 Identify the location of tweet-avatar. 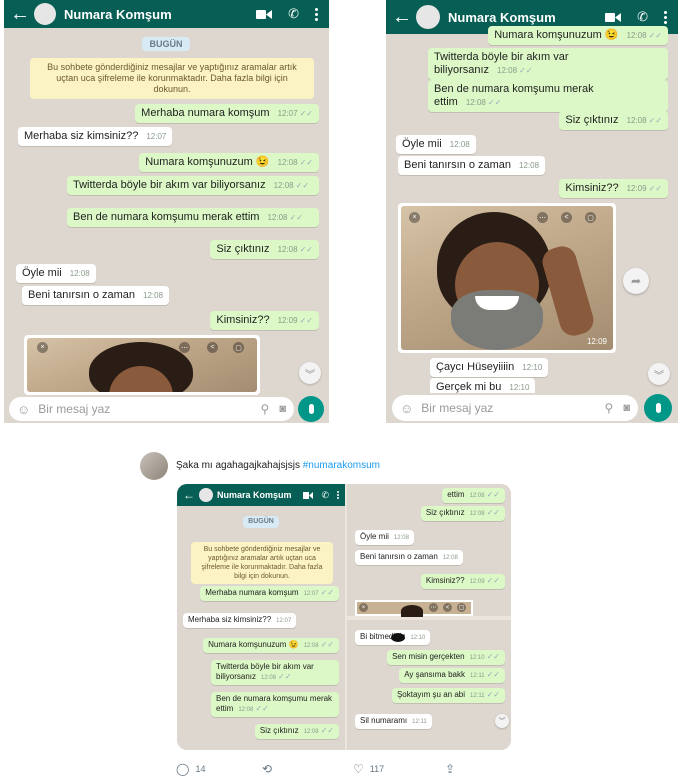
(154, 466).